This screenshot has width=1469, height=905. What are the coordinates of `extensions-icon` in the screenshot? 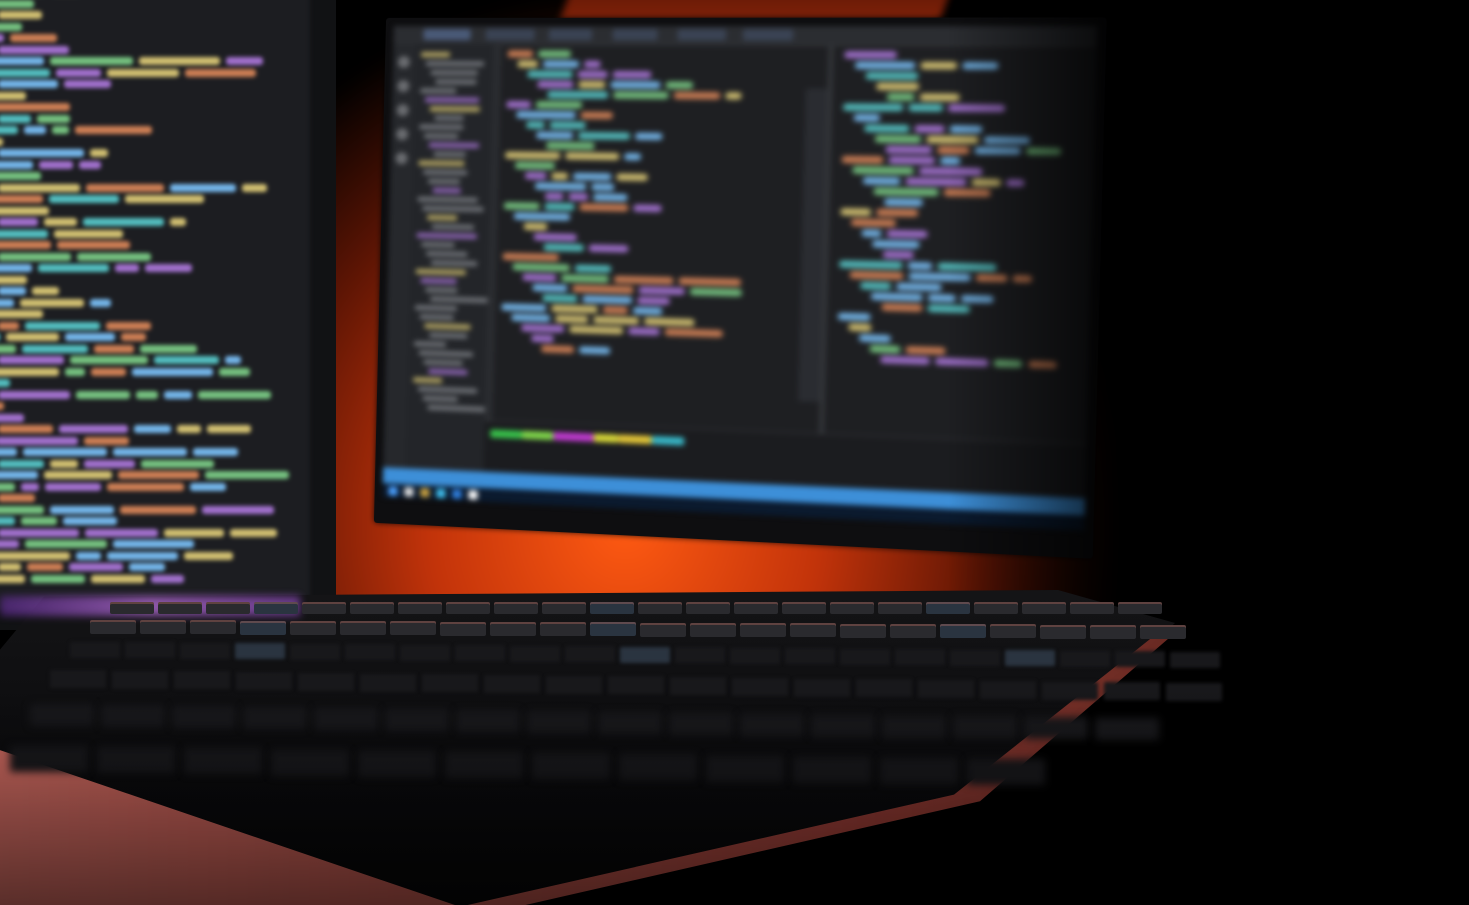 It's located at (401, 158).